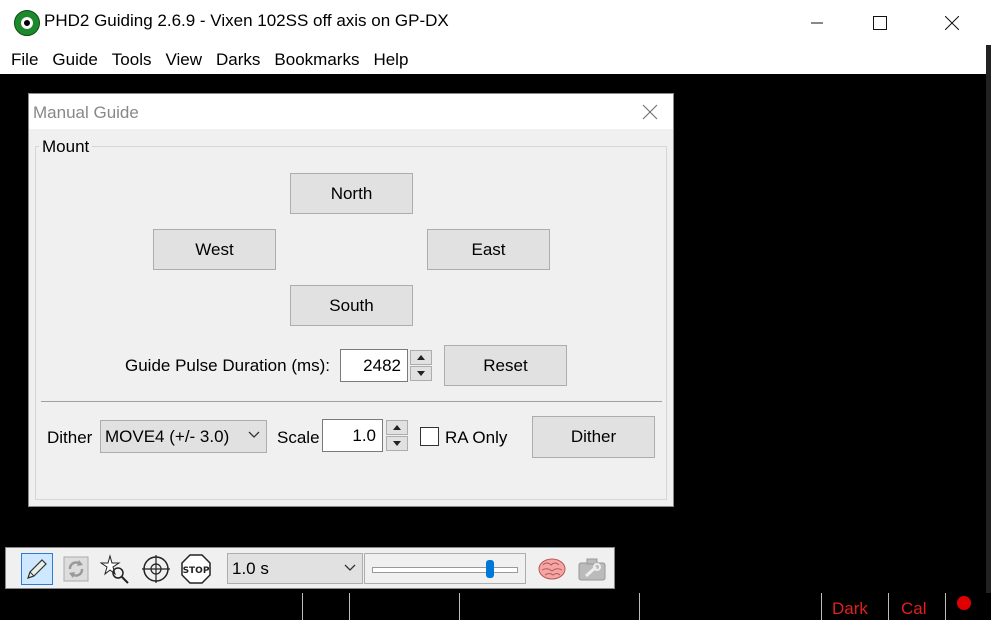 This screenshot has width=991, height=620. Describe the element at coordinates (167, 436) in the screenshot. I see `dither-mode-value: MOVE4 (+/- 3.0)` at that location.